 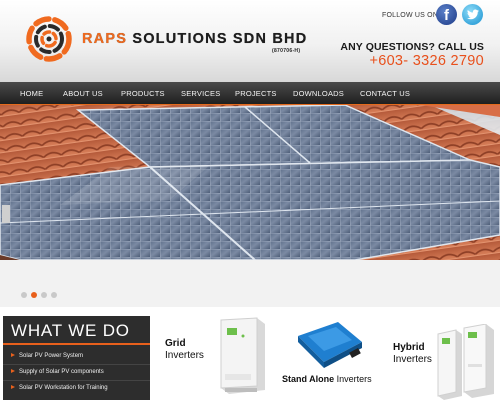 What do you see at coordinates (143, 93) in the screenshot?
I see `nav-products: PRODUCTS` at bounding box center [143, 93].